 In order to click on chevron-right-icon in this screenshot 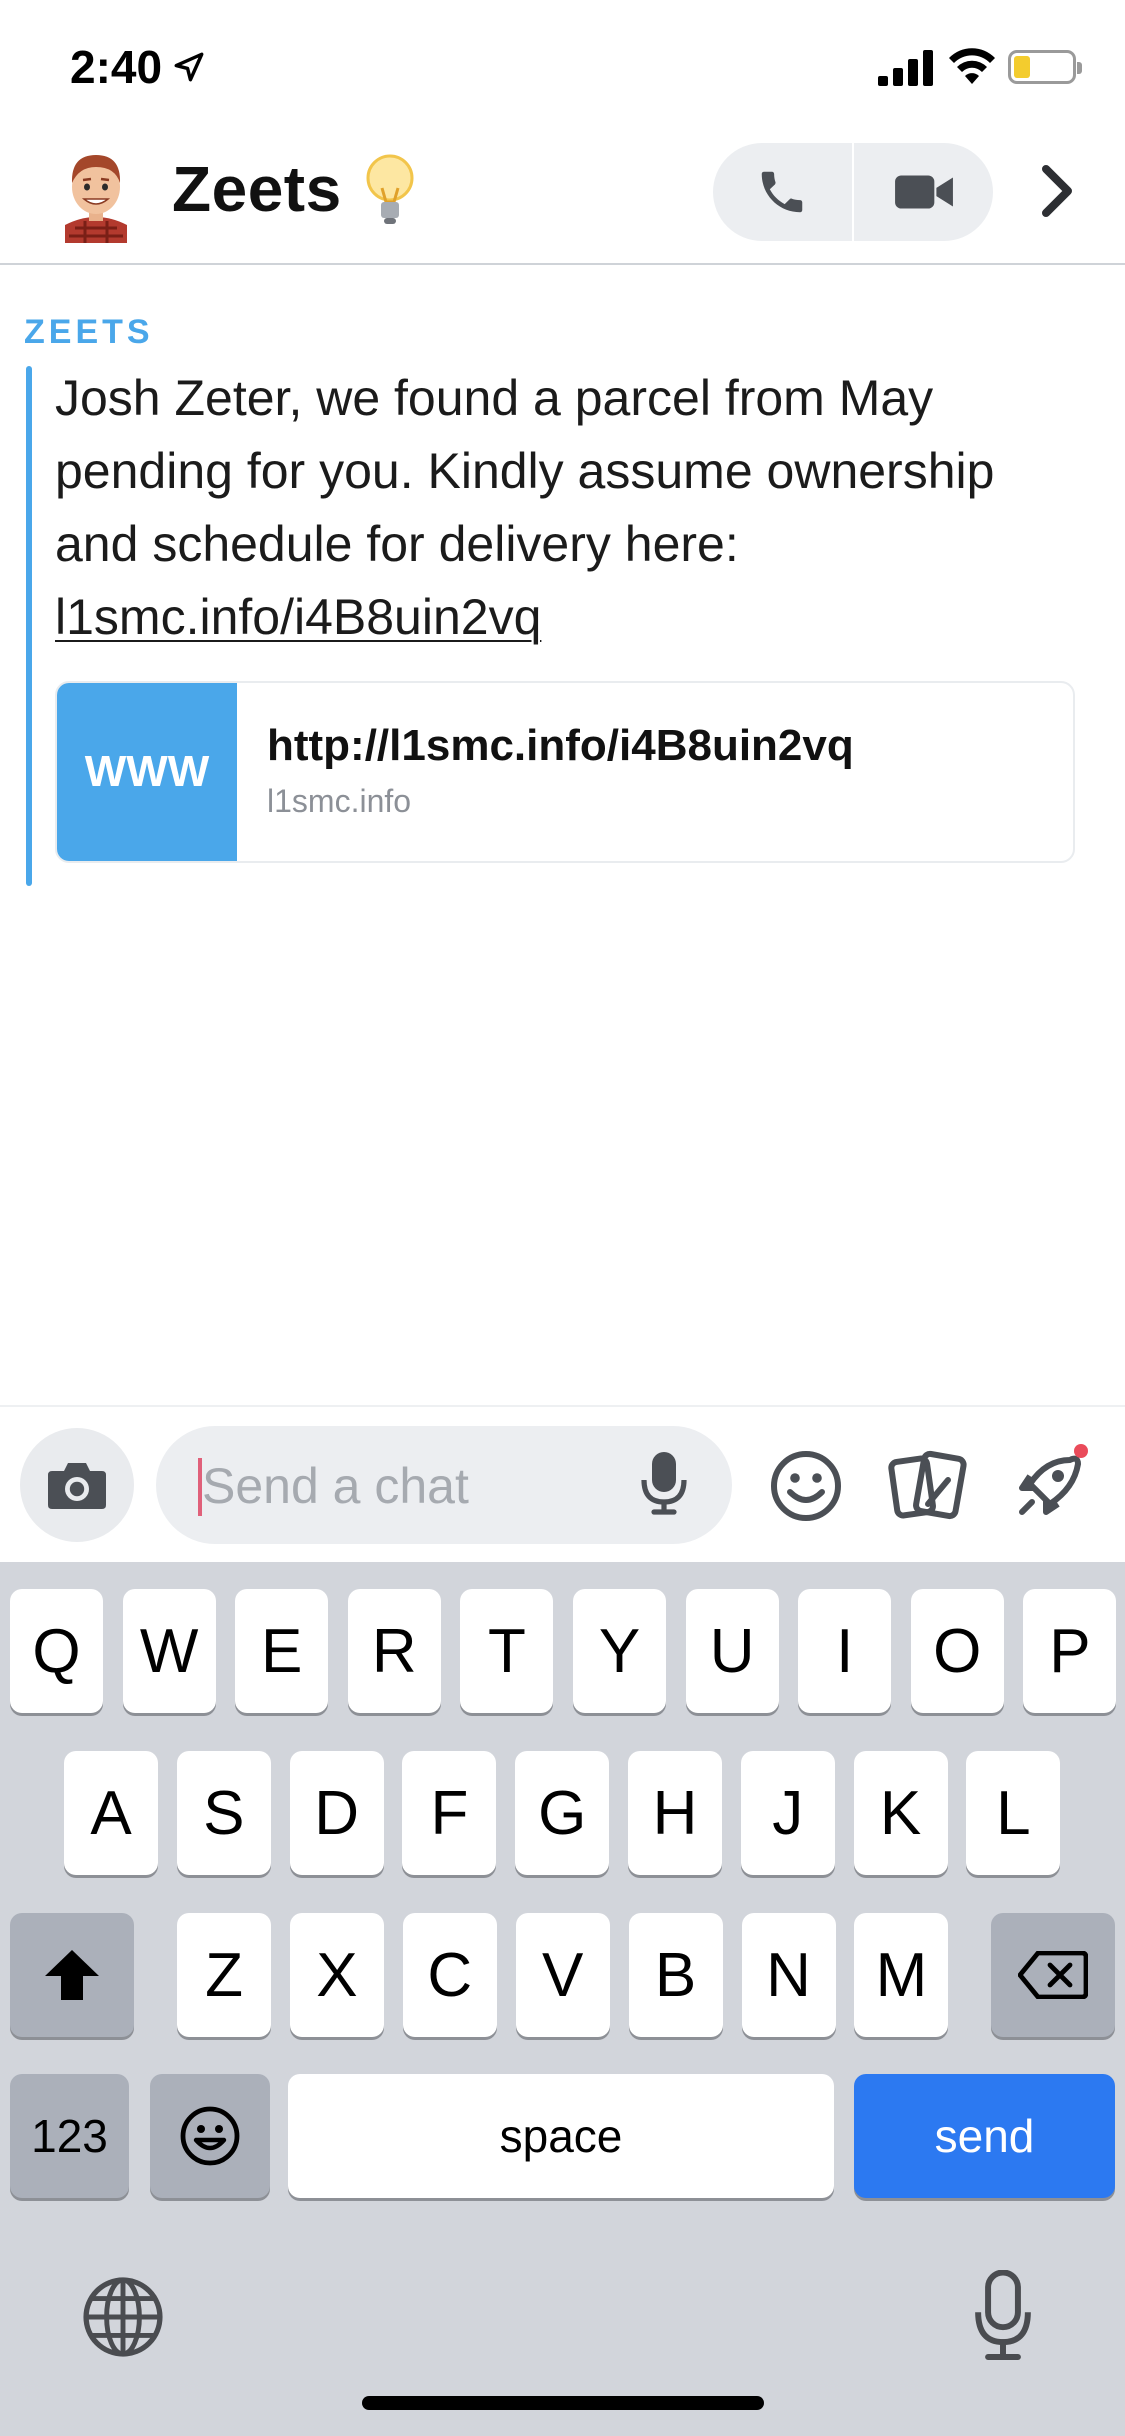, I will do `click(1058, 191)`.